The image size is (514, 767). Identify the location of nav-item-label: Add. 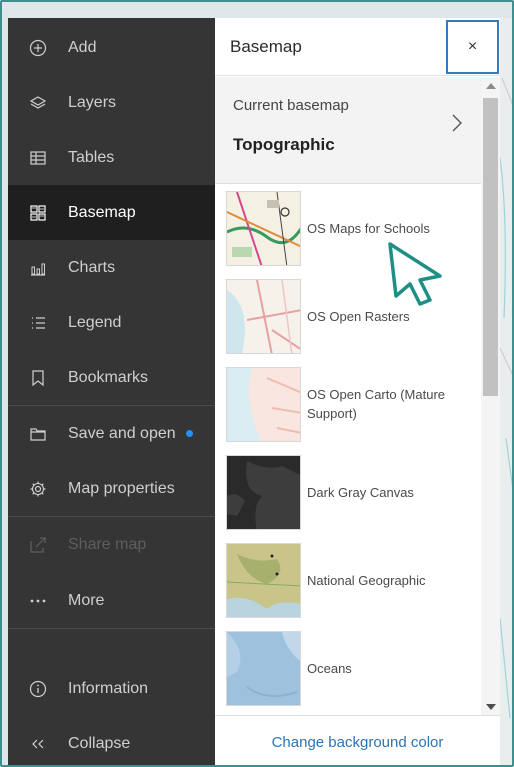
(82, 47).